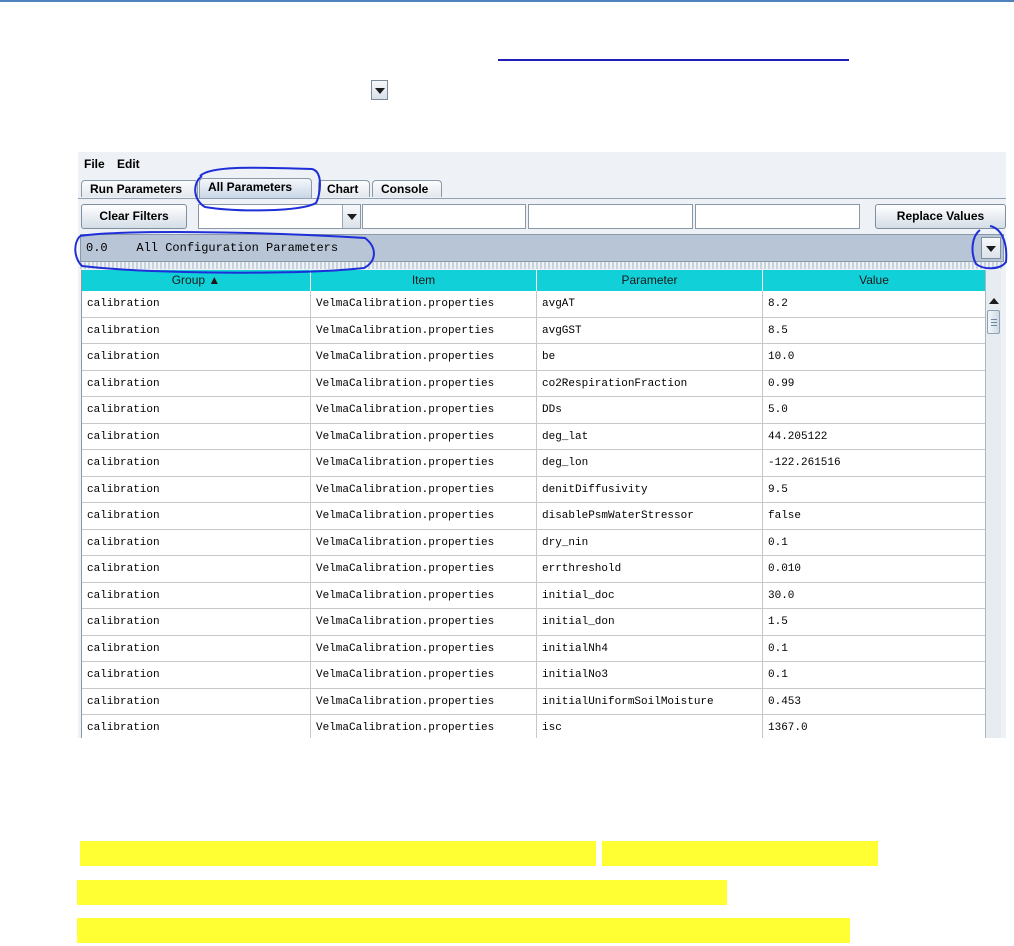 This screenshot has height=946, width=1014. I want to click on cell-parameter: deg_lat, so click(650, 436).